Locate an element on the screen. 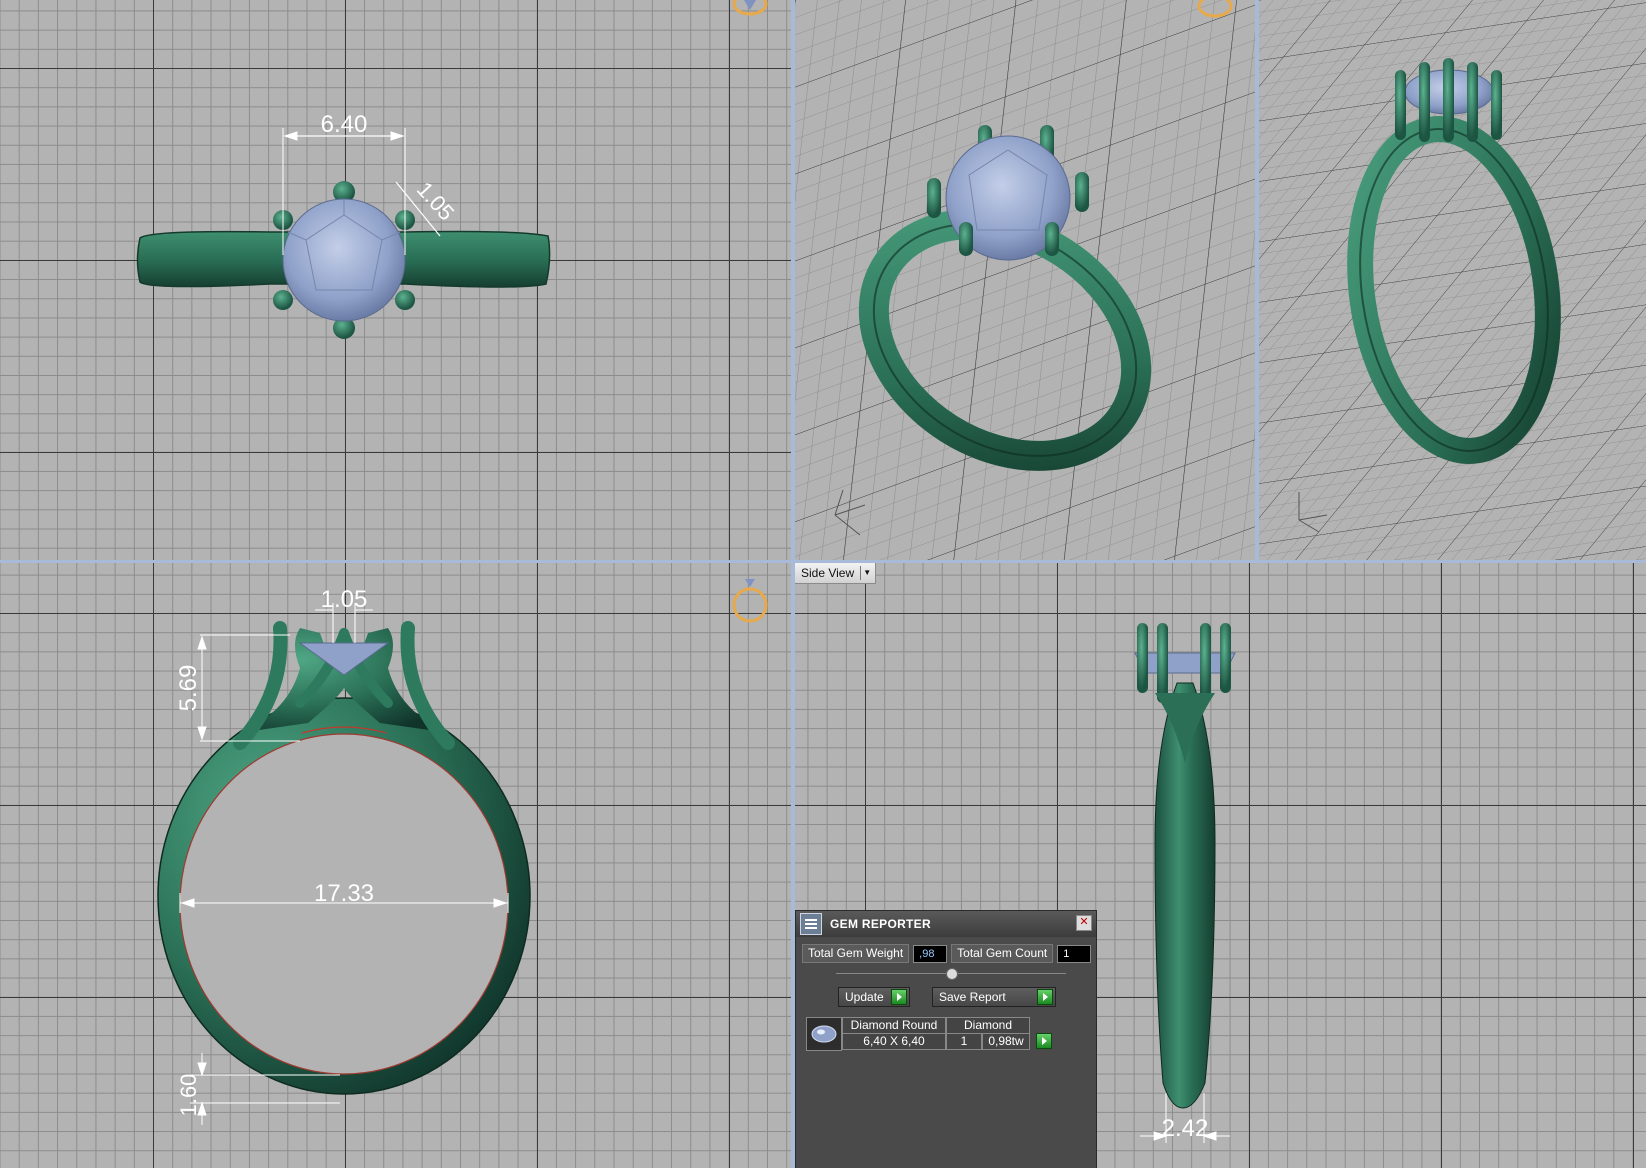  gem-reporter-title: GEM REPORTER is located at coordinates (880, 924).